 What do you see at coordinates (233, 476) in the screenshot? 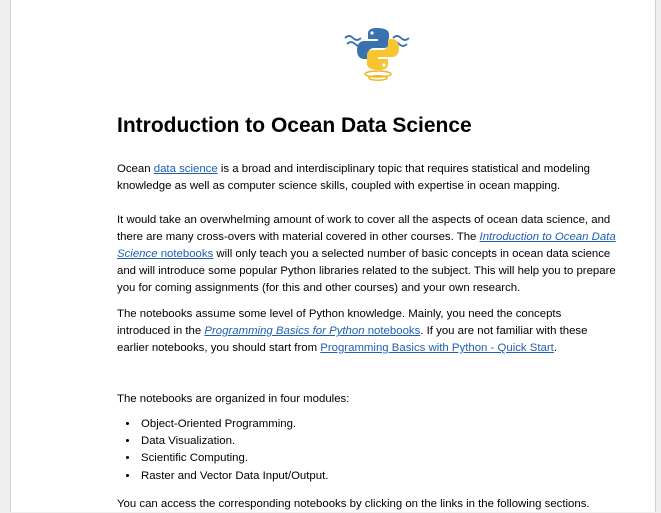
I see `list-item: Raster and Vector Data Input/Output.` at bounding box center [233, 476].